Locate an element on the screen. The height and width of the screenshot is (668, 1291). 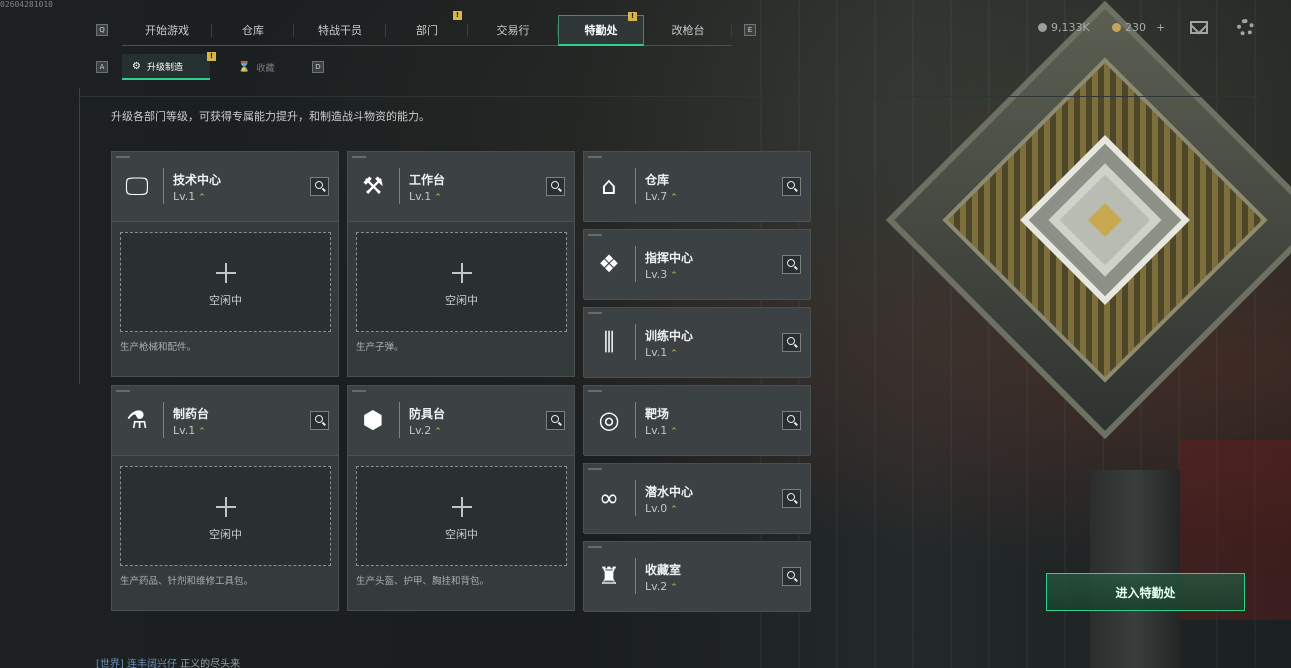
department-card: ∞ 潜水中心 Lv.0 ⌃ is located at coordinates (697, 498).